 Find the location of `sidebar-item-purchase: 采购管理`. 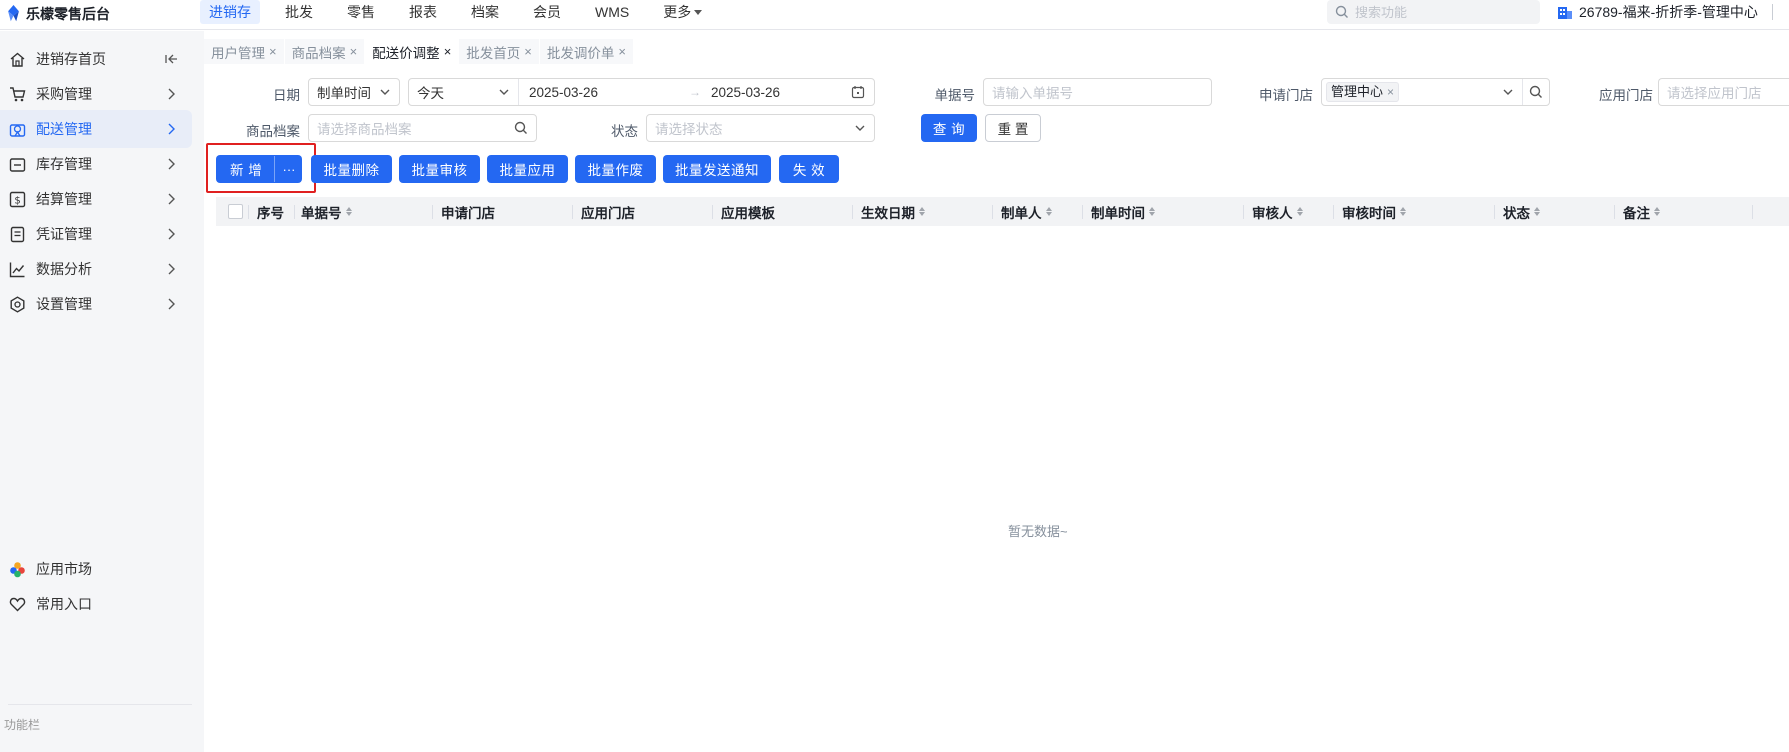

sidebar-item-purchase: 采购管理 is located at coordinates (96, 94).